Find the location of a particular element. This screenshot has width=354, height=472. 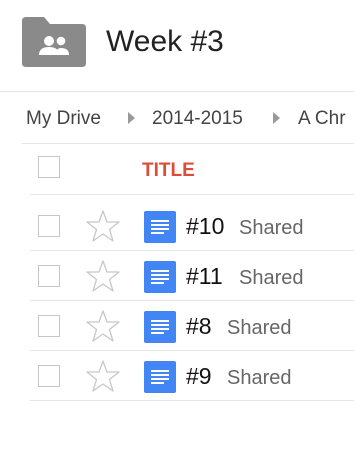

table-row: #8 Shared is located at coordinates (177, 326).